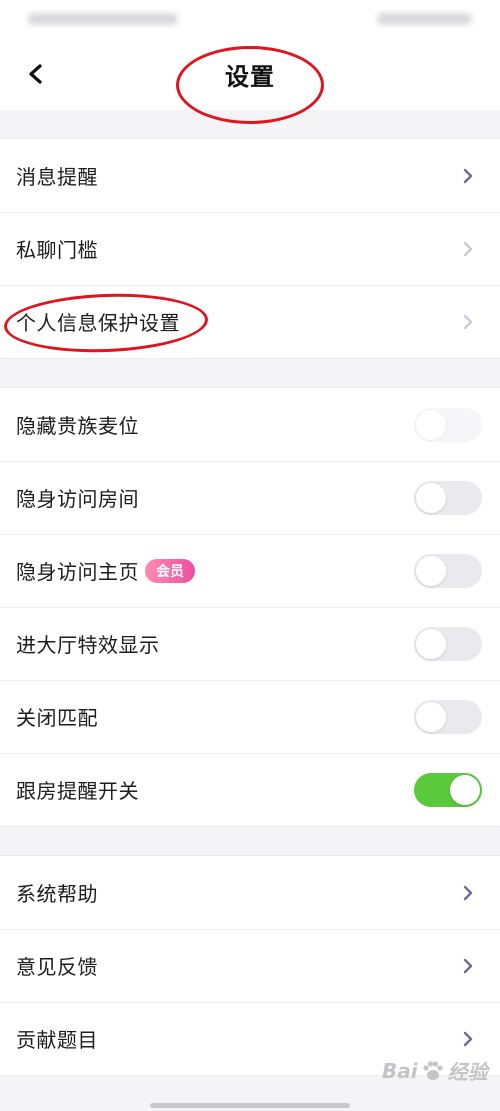 This screenshot has width=500, height=1111. I want to click on setting-row-feedback: 意见反馈, so click(250, 965).